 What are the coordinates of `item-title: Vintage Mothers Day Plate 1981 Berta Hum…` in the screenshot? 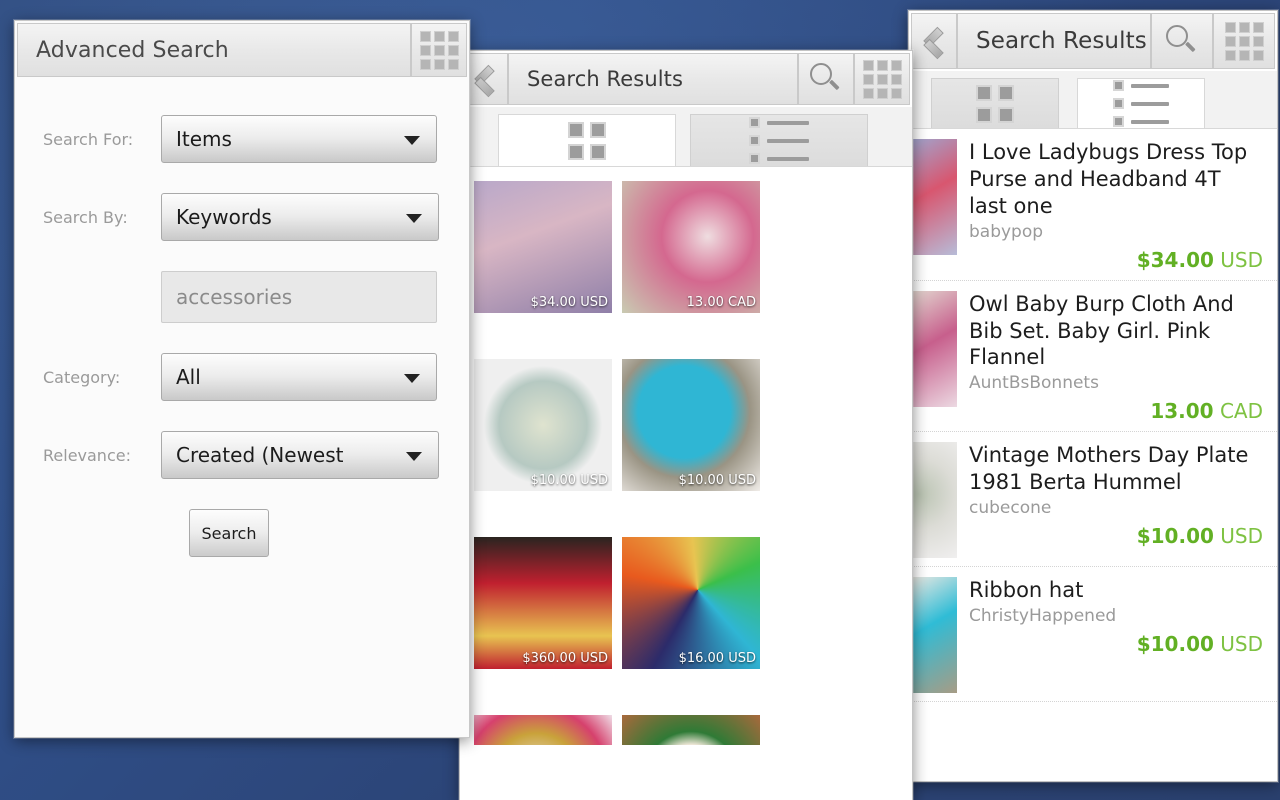 It's located at (1109, 469).